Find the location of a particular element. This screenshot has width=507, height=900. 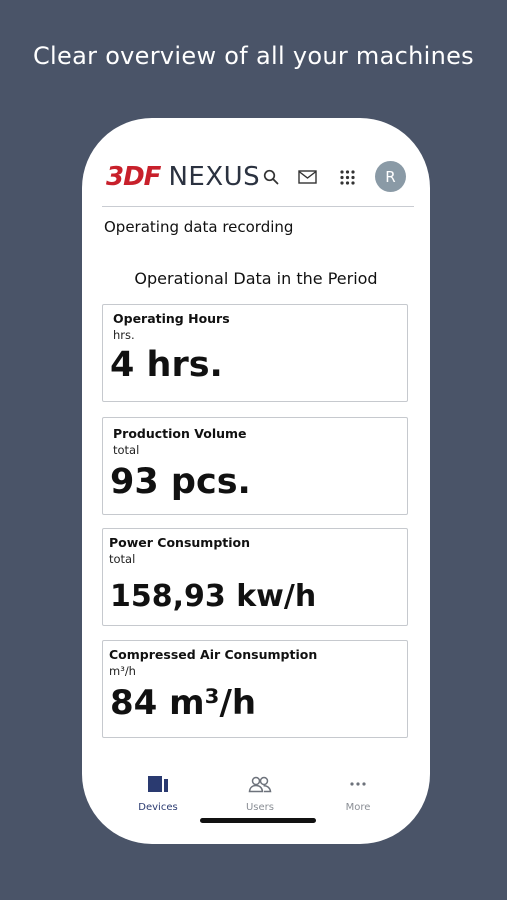

logo-mark: 3DF is located at coordinates (133, 177).